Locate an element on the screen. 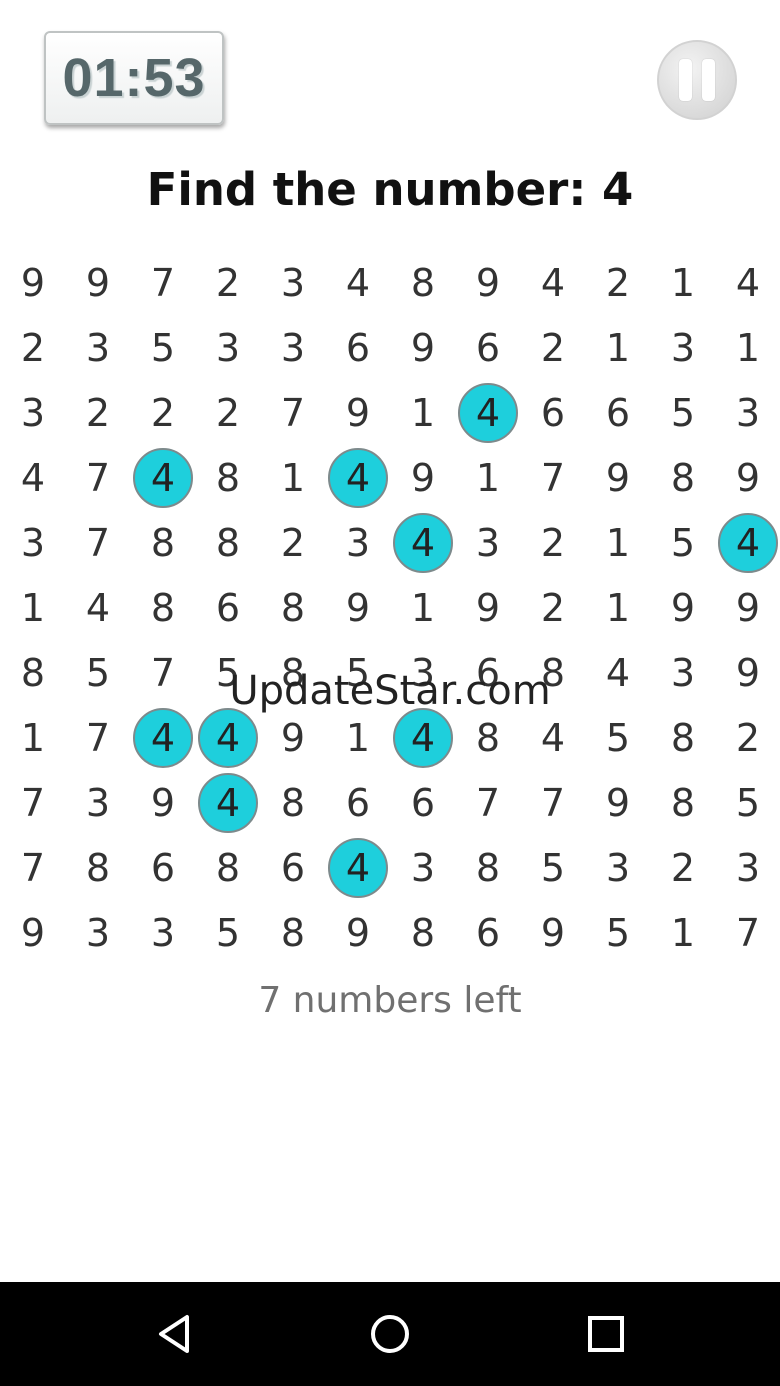 The height and width of the screenshot is (1386, 780). home-button is located at coordinates (390, 1334).